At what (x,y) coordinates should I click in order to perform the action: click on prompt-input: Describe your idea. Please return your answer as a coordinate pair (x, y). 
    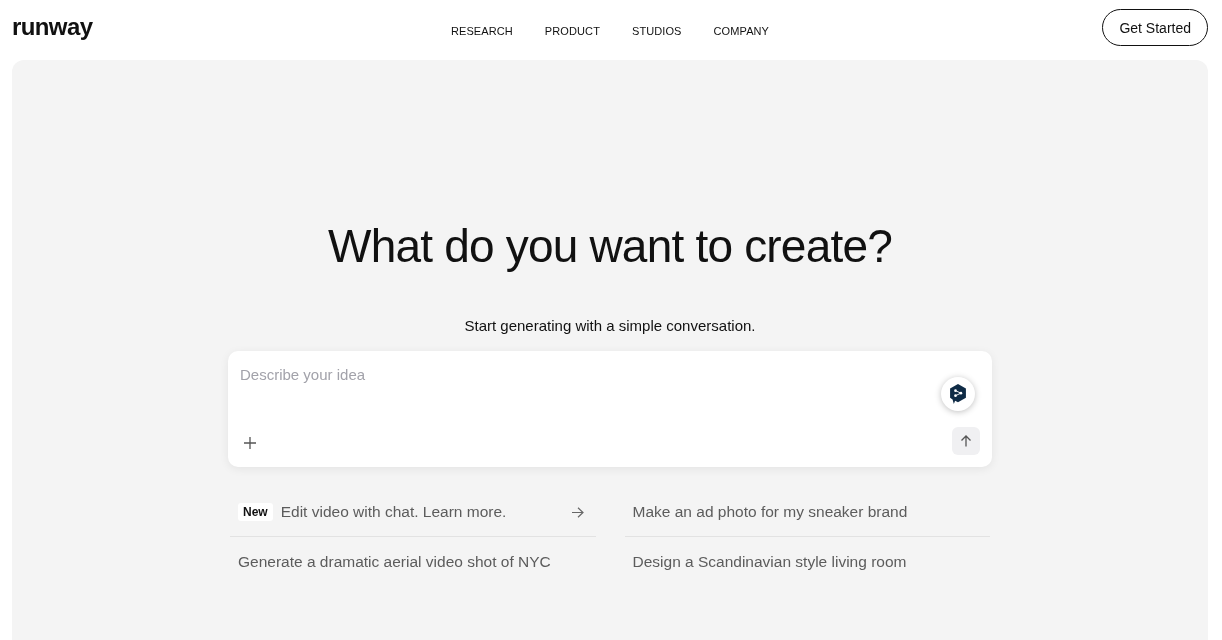
    Looking at the image, I should click on (580, 385).